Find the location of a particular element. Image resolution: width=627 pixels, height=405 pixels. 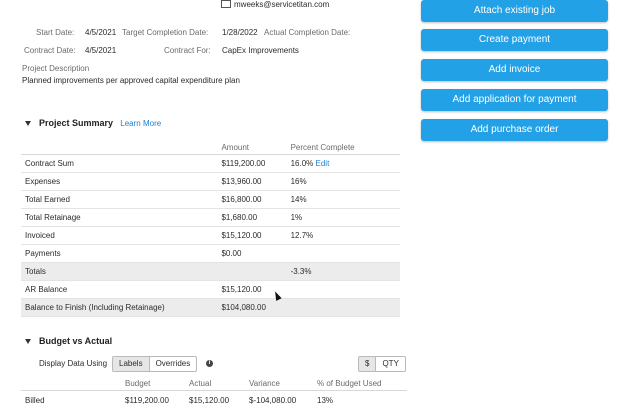

qty-toggle-option: QTY is located at coordinates (389, 364).